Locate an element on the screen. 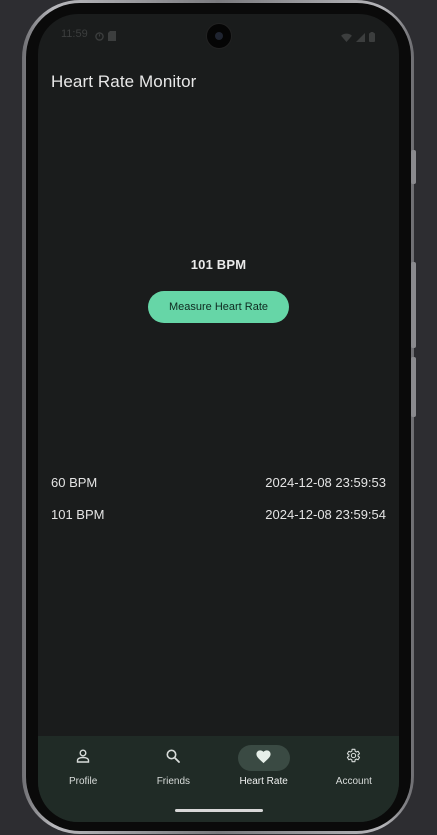 This screenshot has height=835, width=437. do-not-disturb-icon is located at coordinates (99, 37).